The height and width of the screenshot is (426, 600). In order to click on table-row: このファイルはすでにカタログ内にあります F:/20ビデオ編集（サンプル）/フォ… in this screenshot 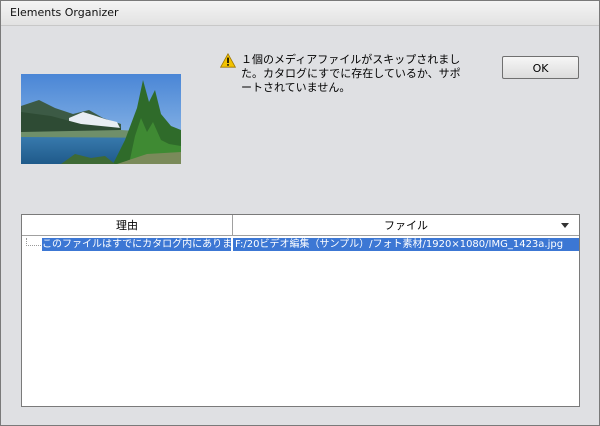, I will do `click(300, 244)`.